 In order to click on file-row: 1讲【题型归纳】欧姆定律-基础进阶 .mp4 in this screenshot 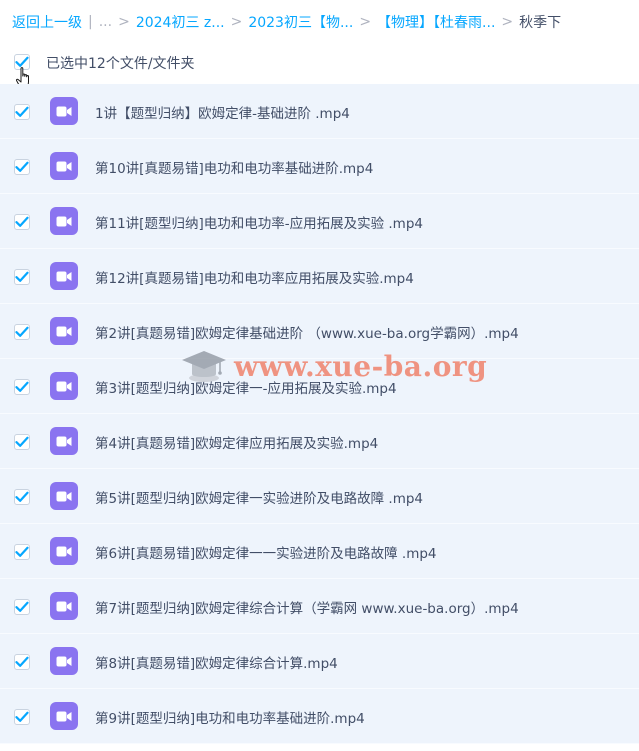, I will do `click(319, 111)`.